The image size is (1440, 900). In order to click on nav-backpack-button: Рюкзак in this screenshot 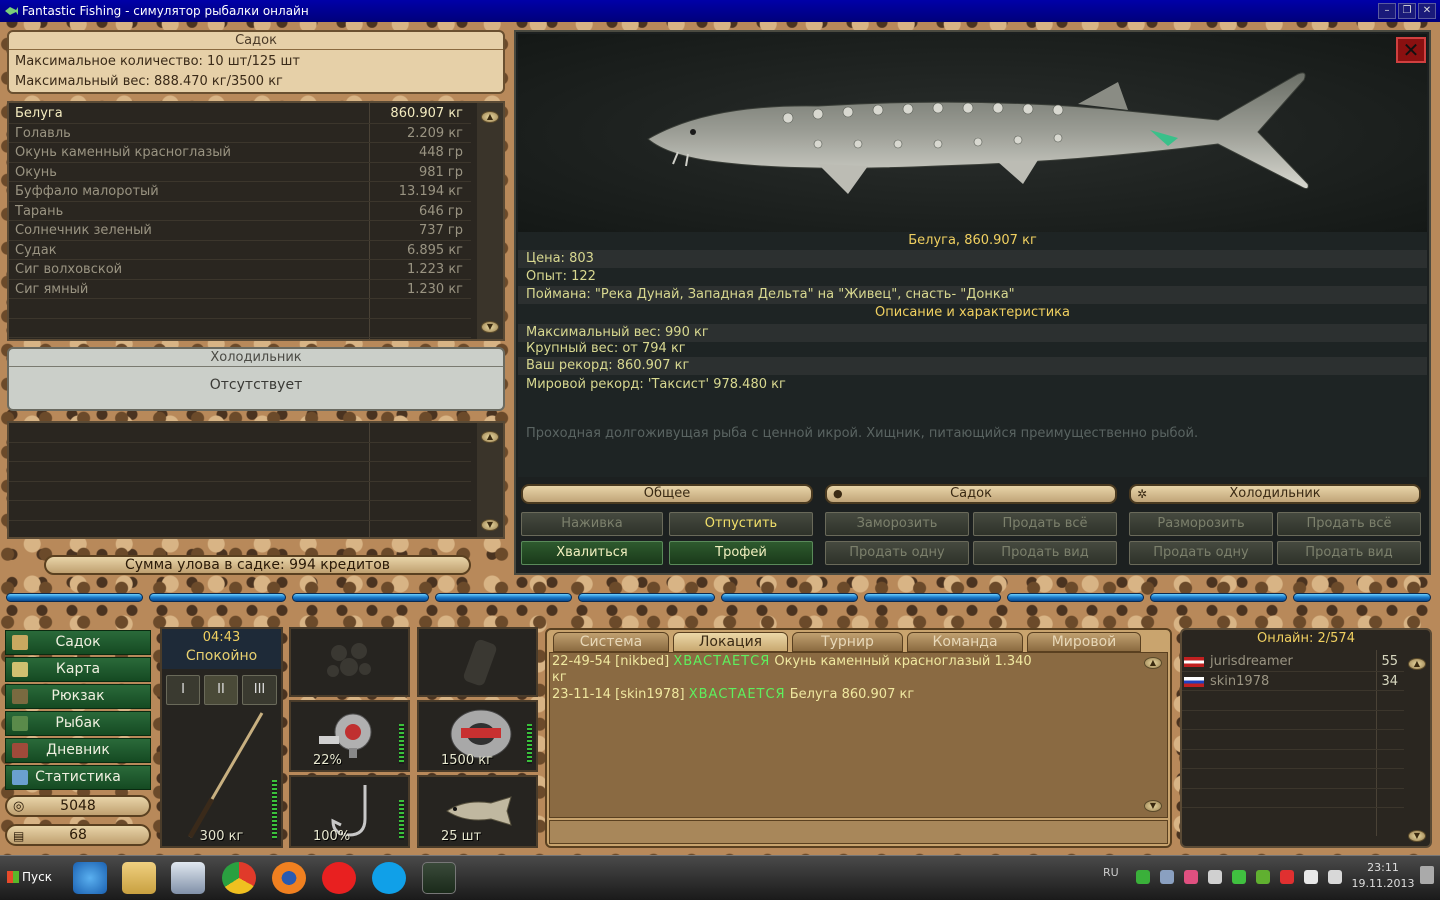, I will do `click(78, 696)`.